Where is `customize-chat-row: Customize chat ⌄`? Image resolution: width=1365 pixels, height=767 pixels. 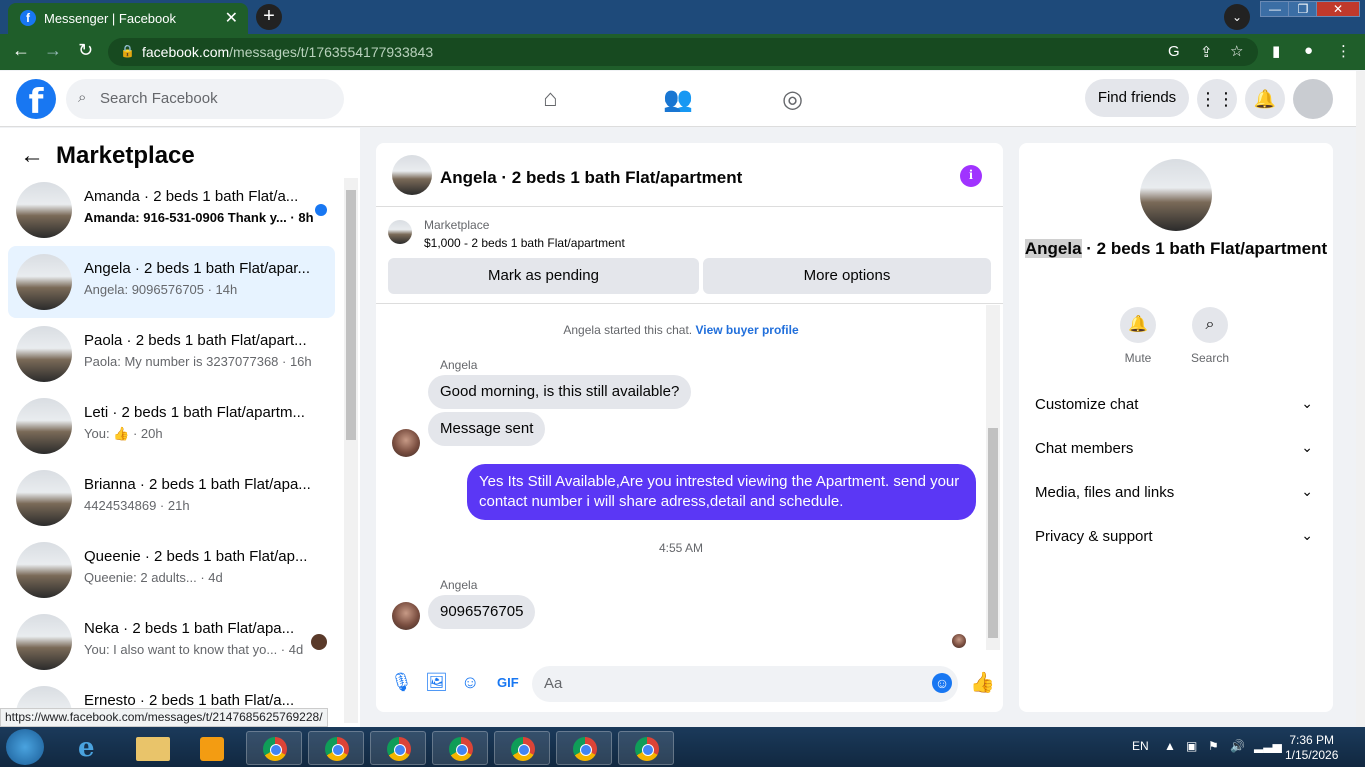
customize-chat-row: Customize chat ⌄ is located at coordinates (1176, 405).